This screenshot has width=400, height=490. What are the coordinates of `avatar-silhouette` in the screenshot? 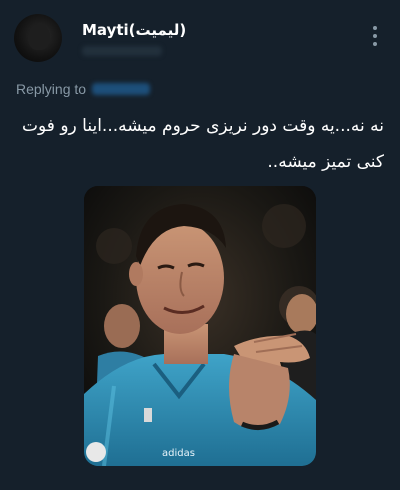 It's located at (39, 37).